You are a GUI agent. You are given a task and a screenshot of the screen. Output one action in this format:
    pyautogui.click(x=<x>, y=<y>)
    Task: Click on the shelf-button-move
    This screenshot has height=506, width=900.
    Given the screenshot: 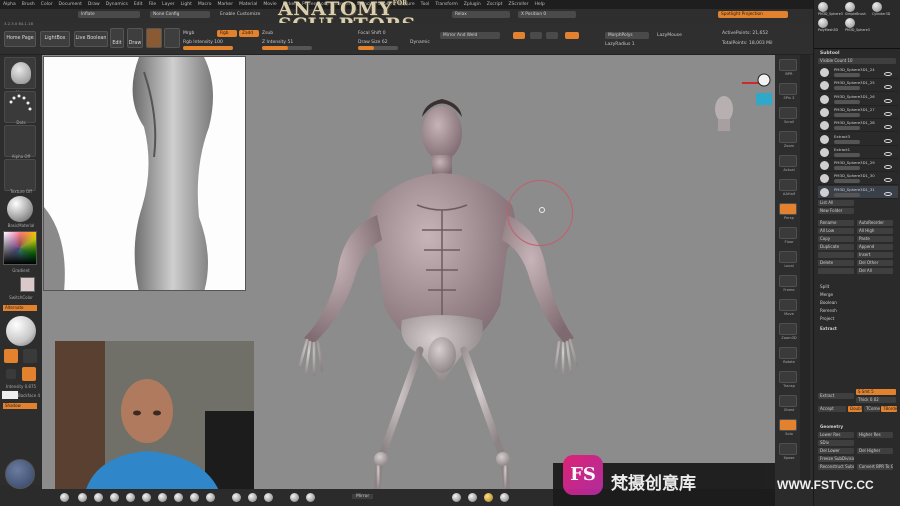 What is the action you would take?
    pyautogui.click(x=788, y=305)
    